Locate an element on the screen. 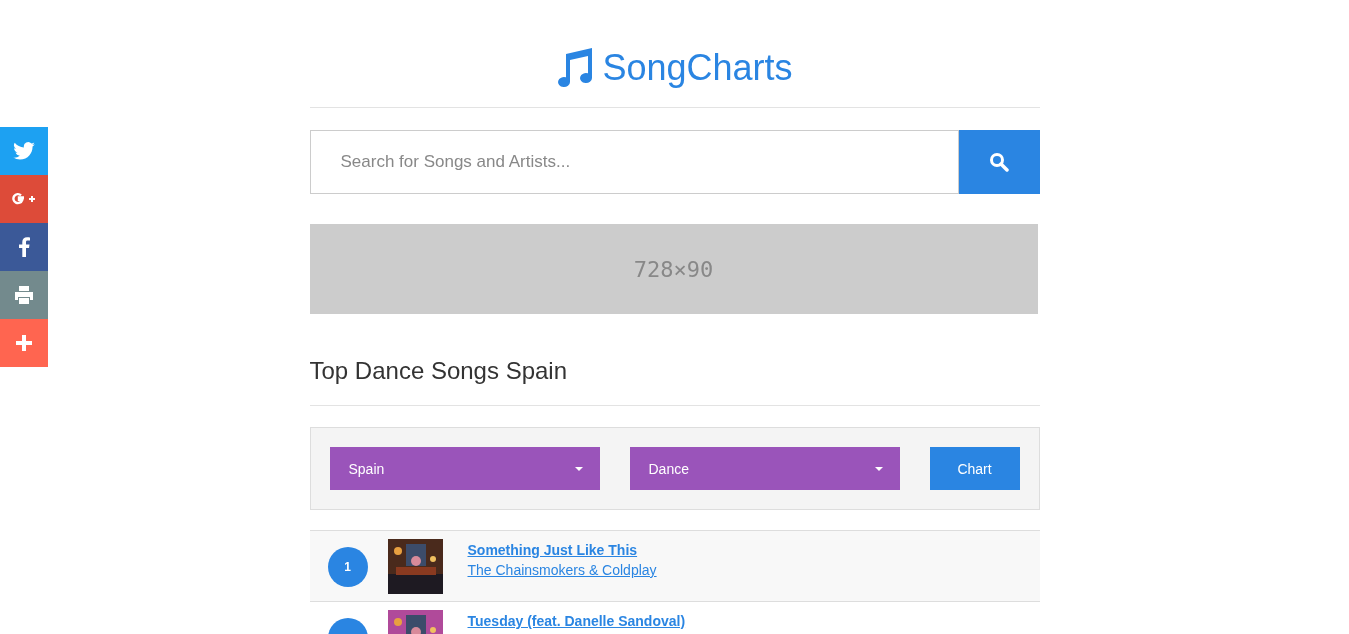 This screenshot has height=634, width=1349. song-title-link: Tuesday (feat. Danelle Sandoval) is located at coordinates (576, 621).